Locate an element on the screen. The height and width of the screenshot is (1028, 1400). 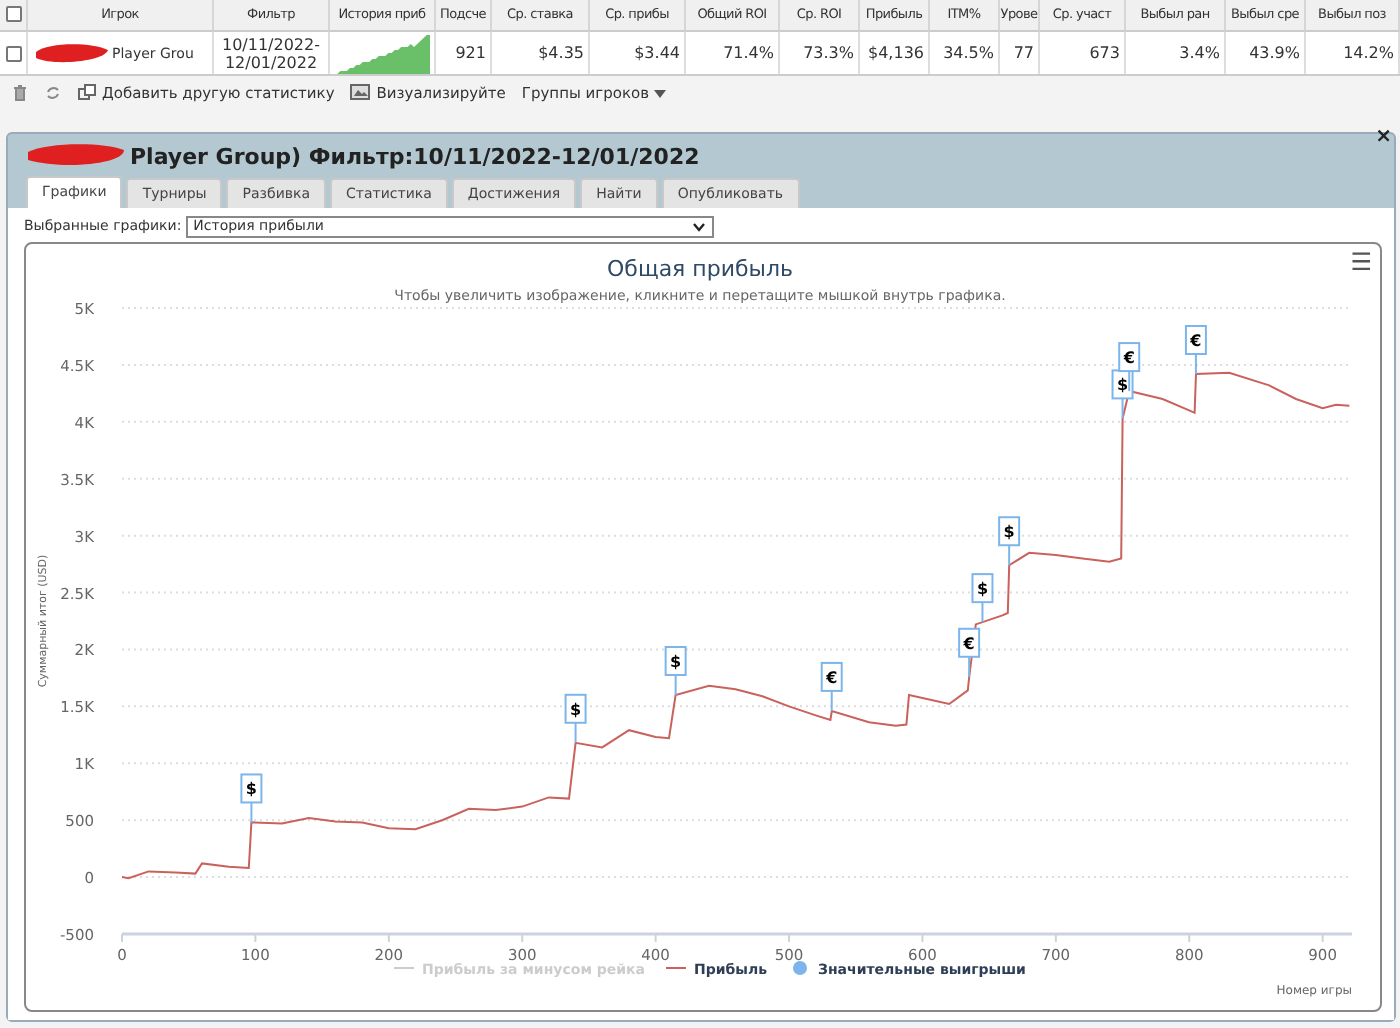
sparkline-chart is located at coordinates (382, 53).